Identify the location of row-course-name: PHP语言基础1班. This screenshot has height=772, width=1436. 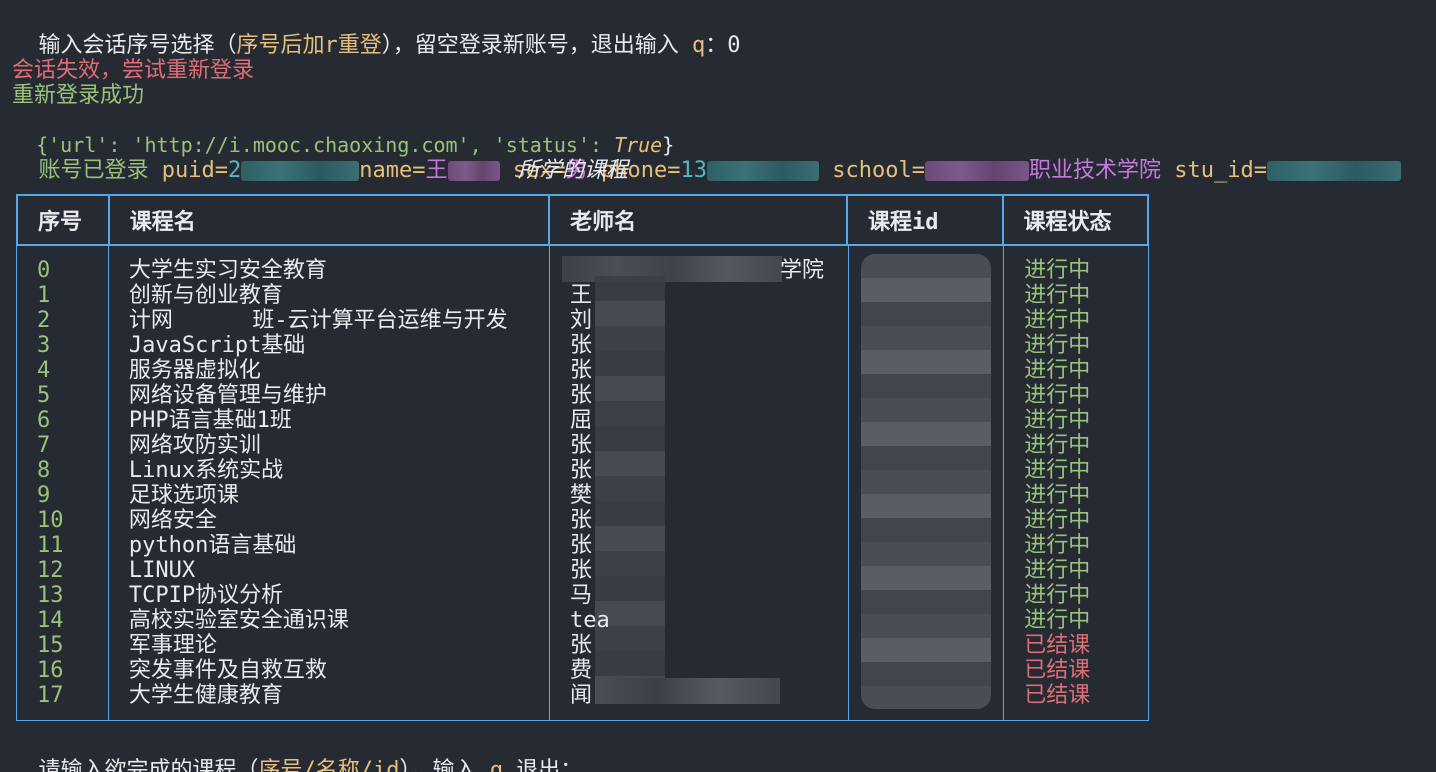
(210, 420).